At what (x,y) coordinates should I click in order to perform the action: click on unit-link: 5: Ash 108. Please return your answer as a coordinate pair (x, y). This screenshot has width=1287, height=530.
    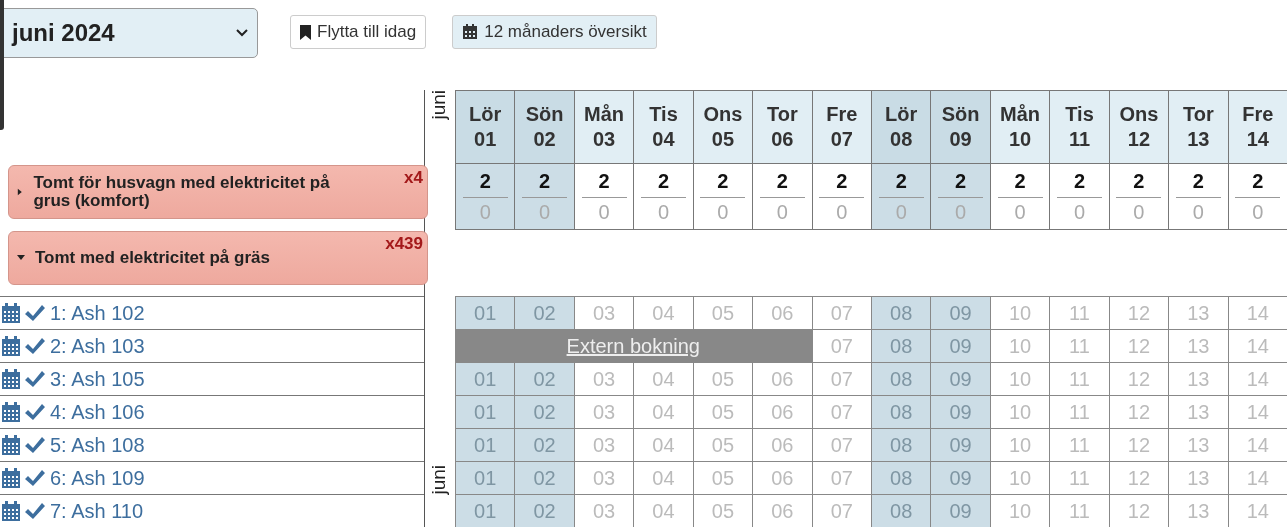
    Looking at the image, I should click on (97, 445).